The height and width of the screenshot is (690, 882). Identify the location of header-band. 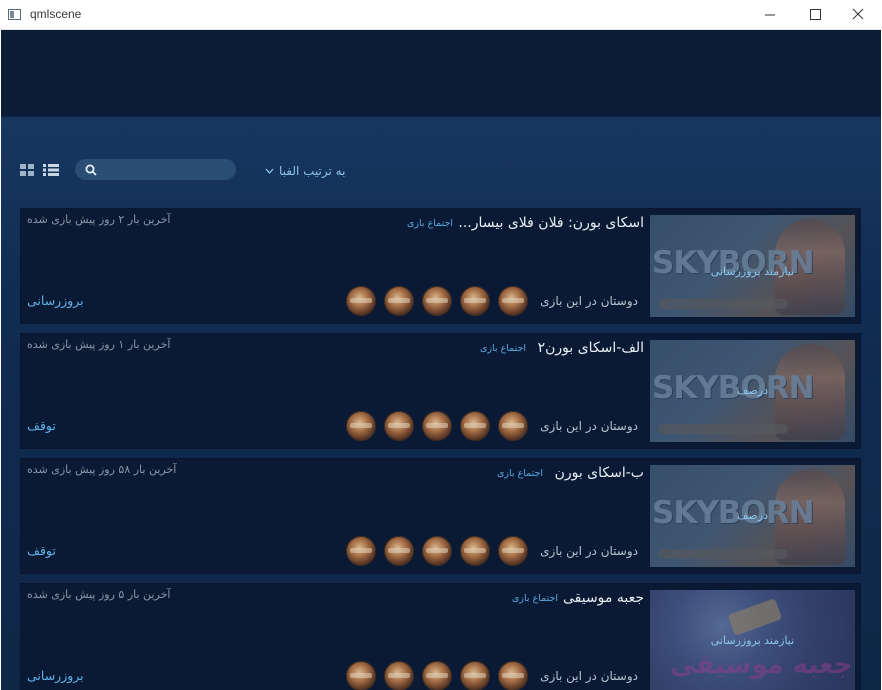
(441, 73).